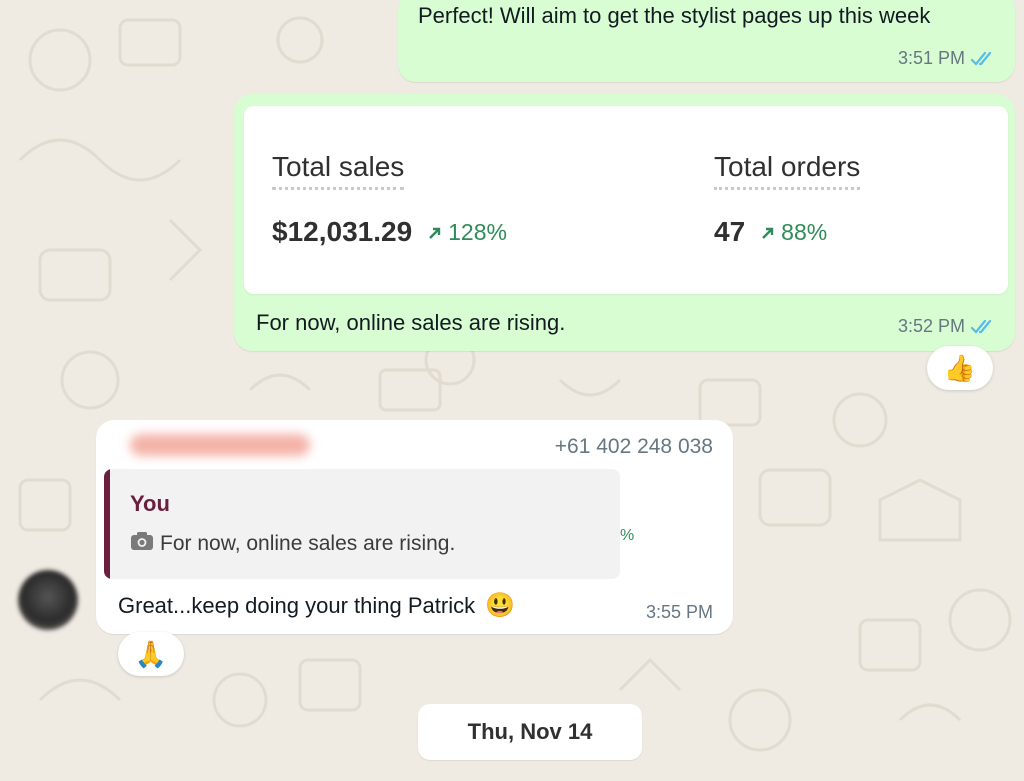  I want to click on camera-icon, so click(142, 544).